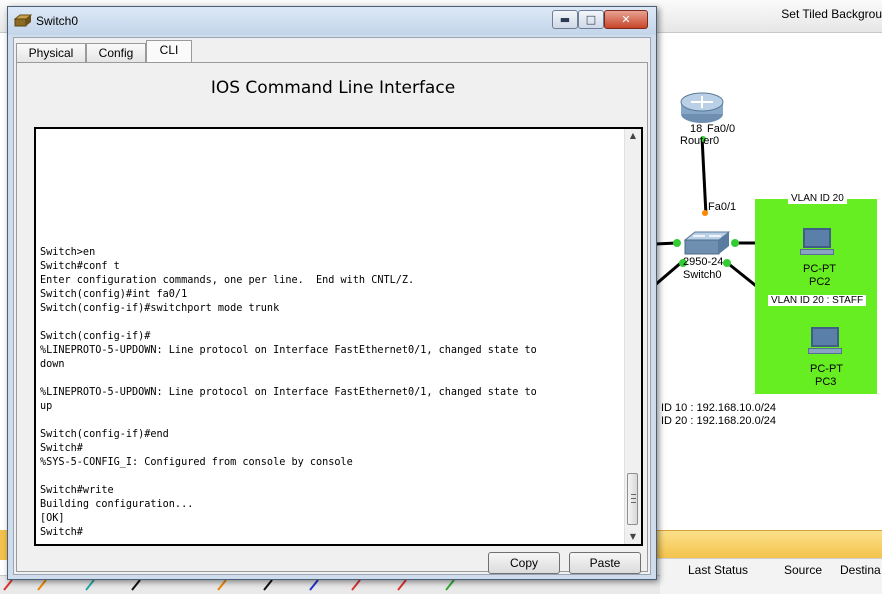 Image resolution: width=882 pixels, height=594 pixels. What do you see at coordinates (826, 369) in the screenshot?
I see `pc3-type: PC-PT` at bounding box center [826, 369].